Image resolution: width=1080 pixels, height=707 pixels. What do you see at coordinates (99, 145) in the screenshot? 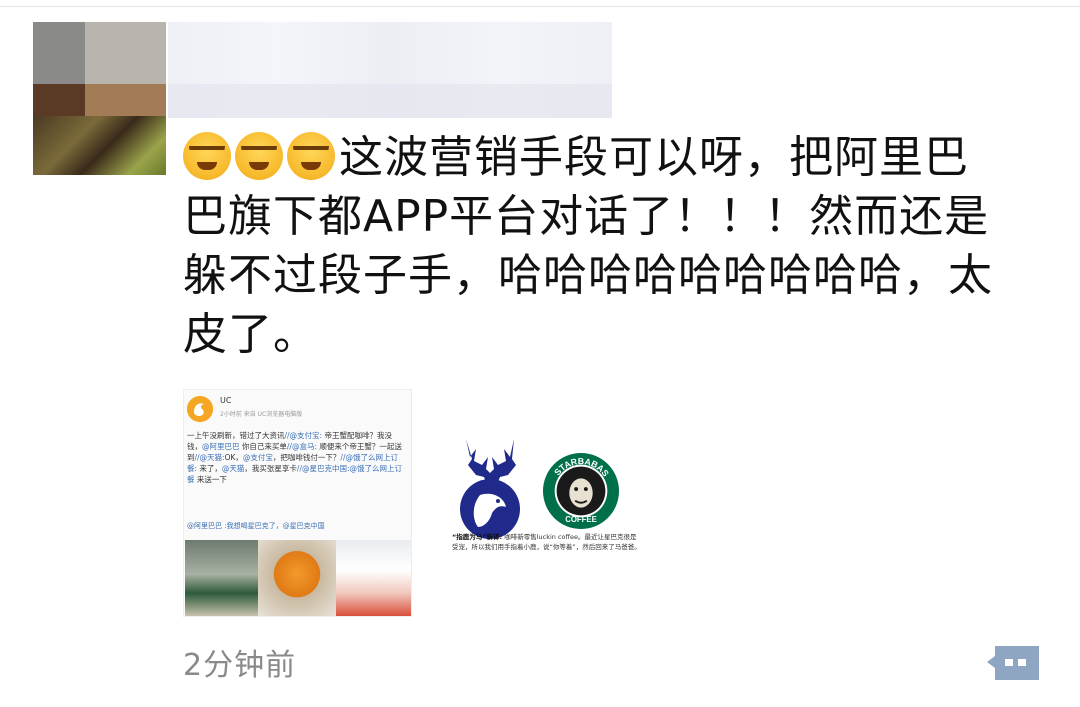
I see `avatar-photo` at bounding box center [99, 145].